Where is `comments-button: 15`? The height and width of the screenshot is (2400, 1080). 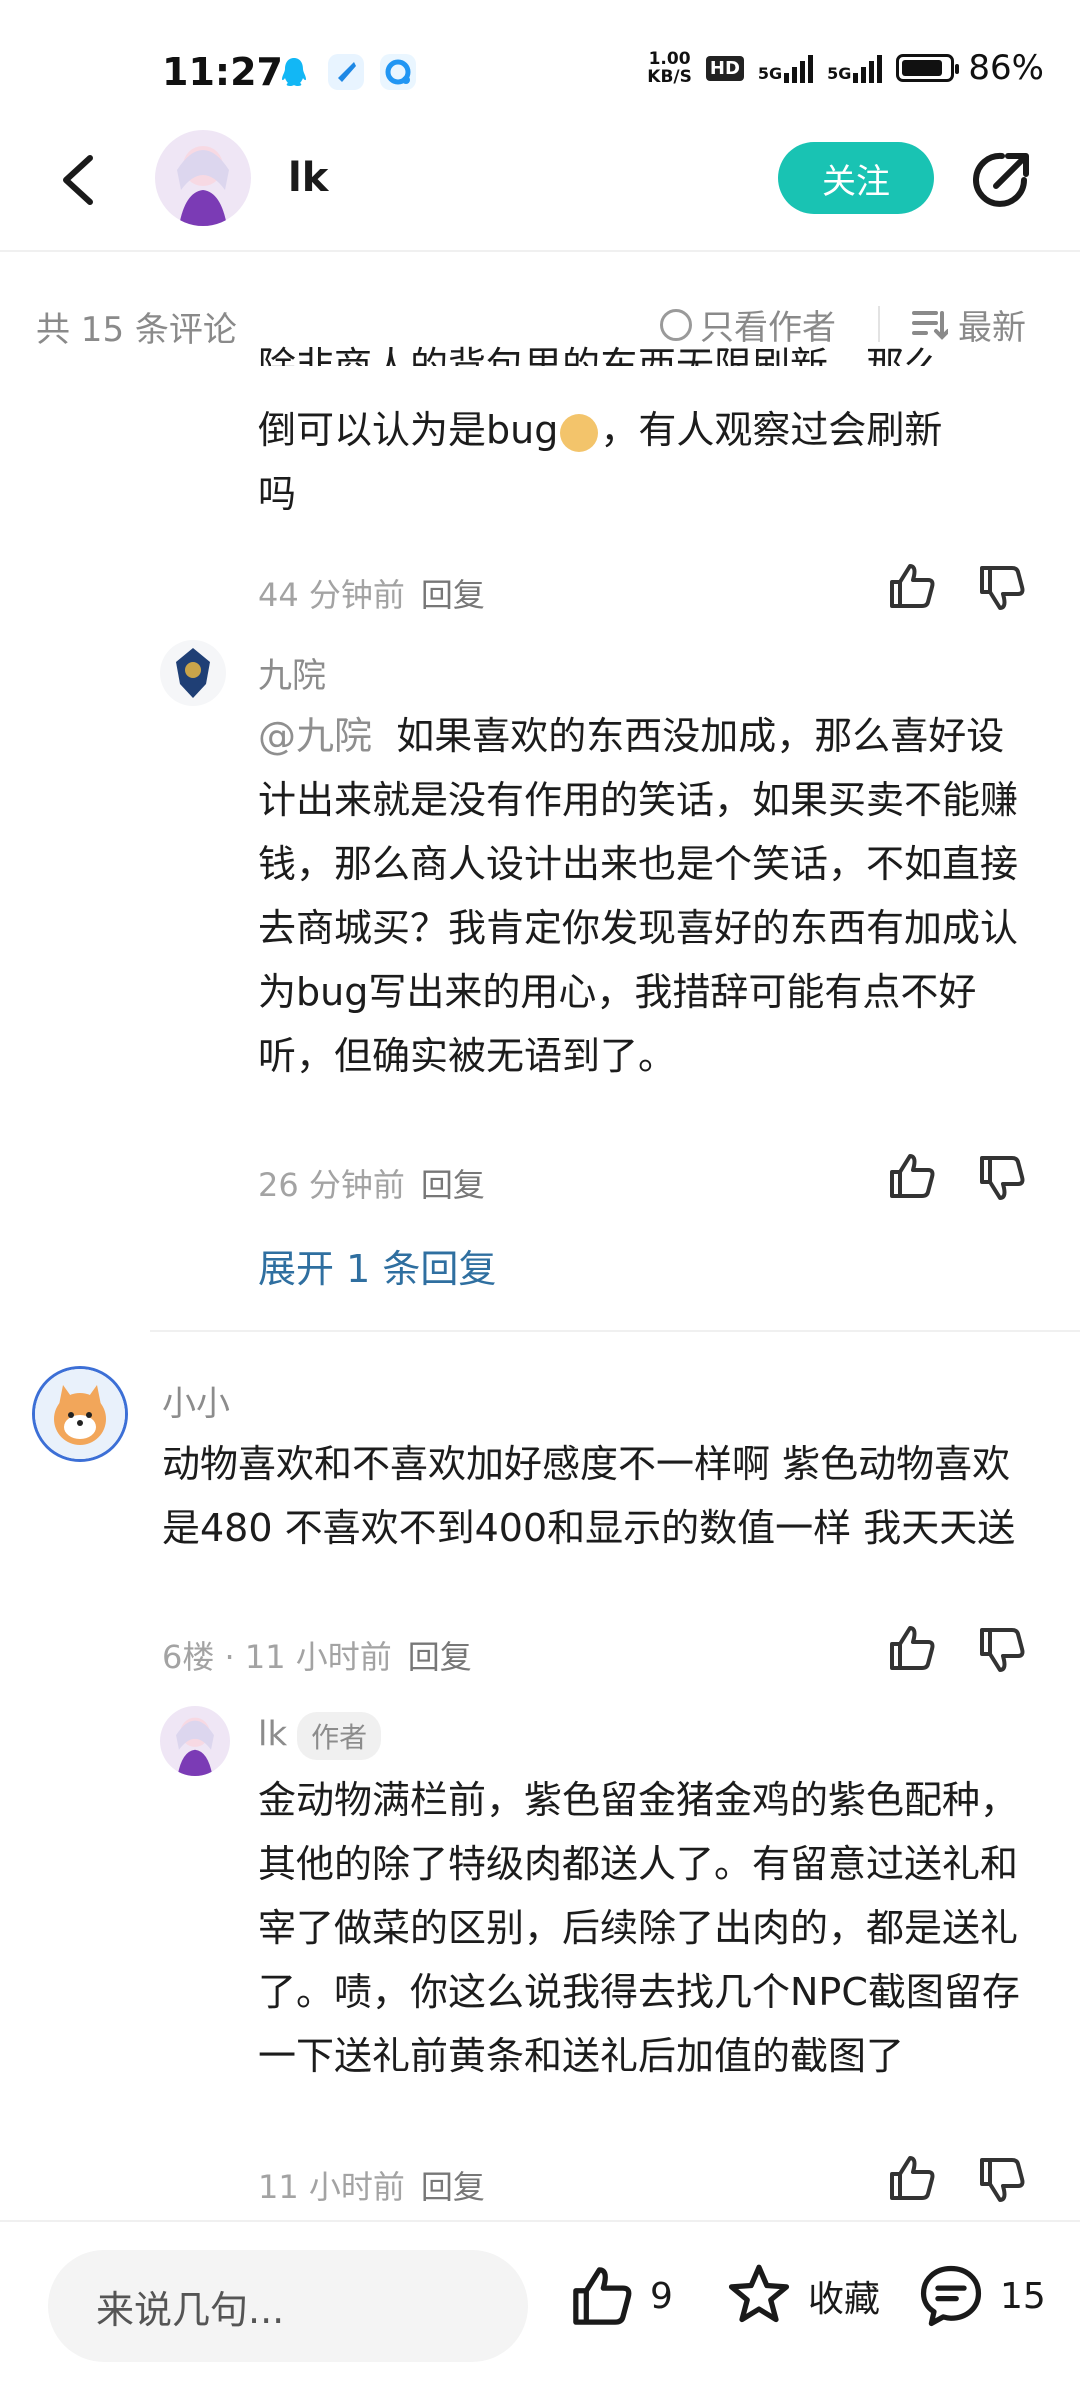
comments-button: 15 is located at coordinates (981, 2296).